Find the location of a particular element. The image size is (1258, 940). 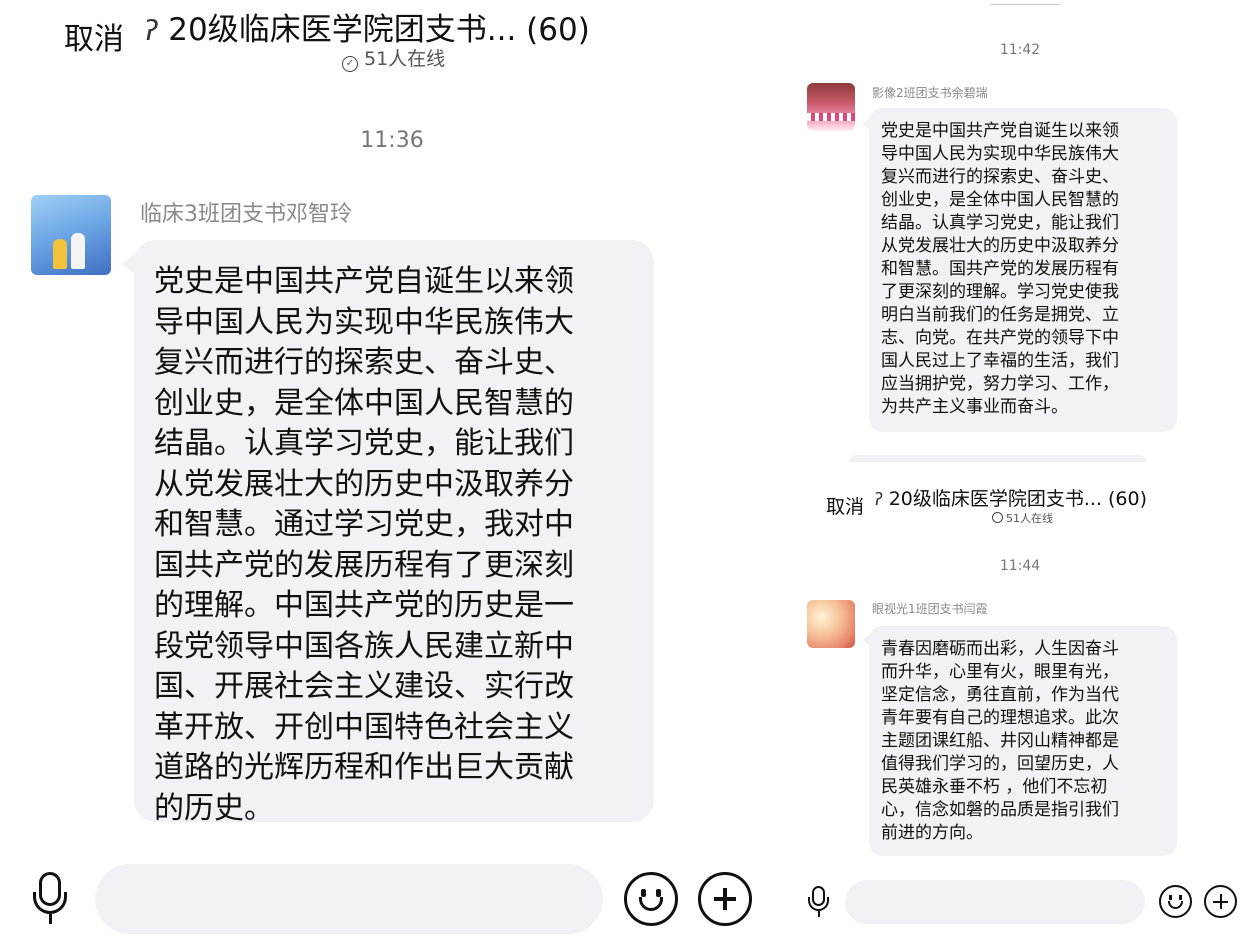

avatar-pattern is located at coordinates (831, 117).